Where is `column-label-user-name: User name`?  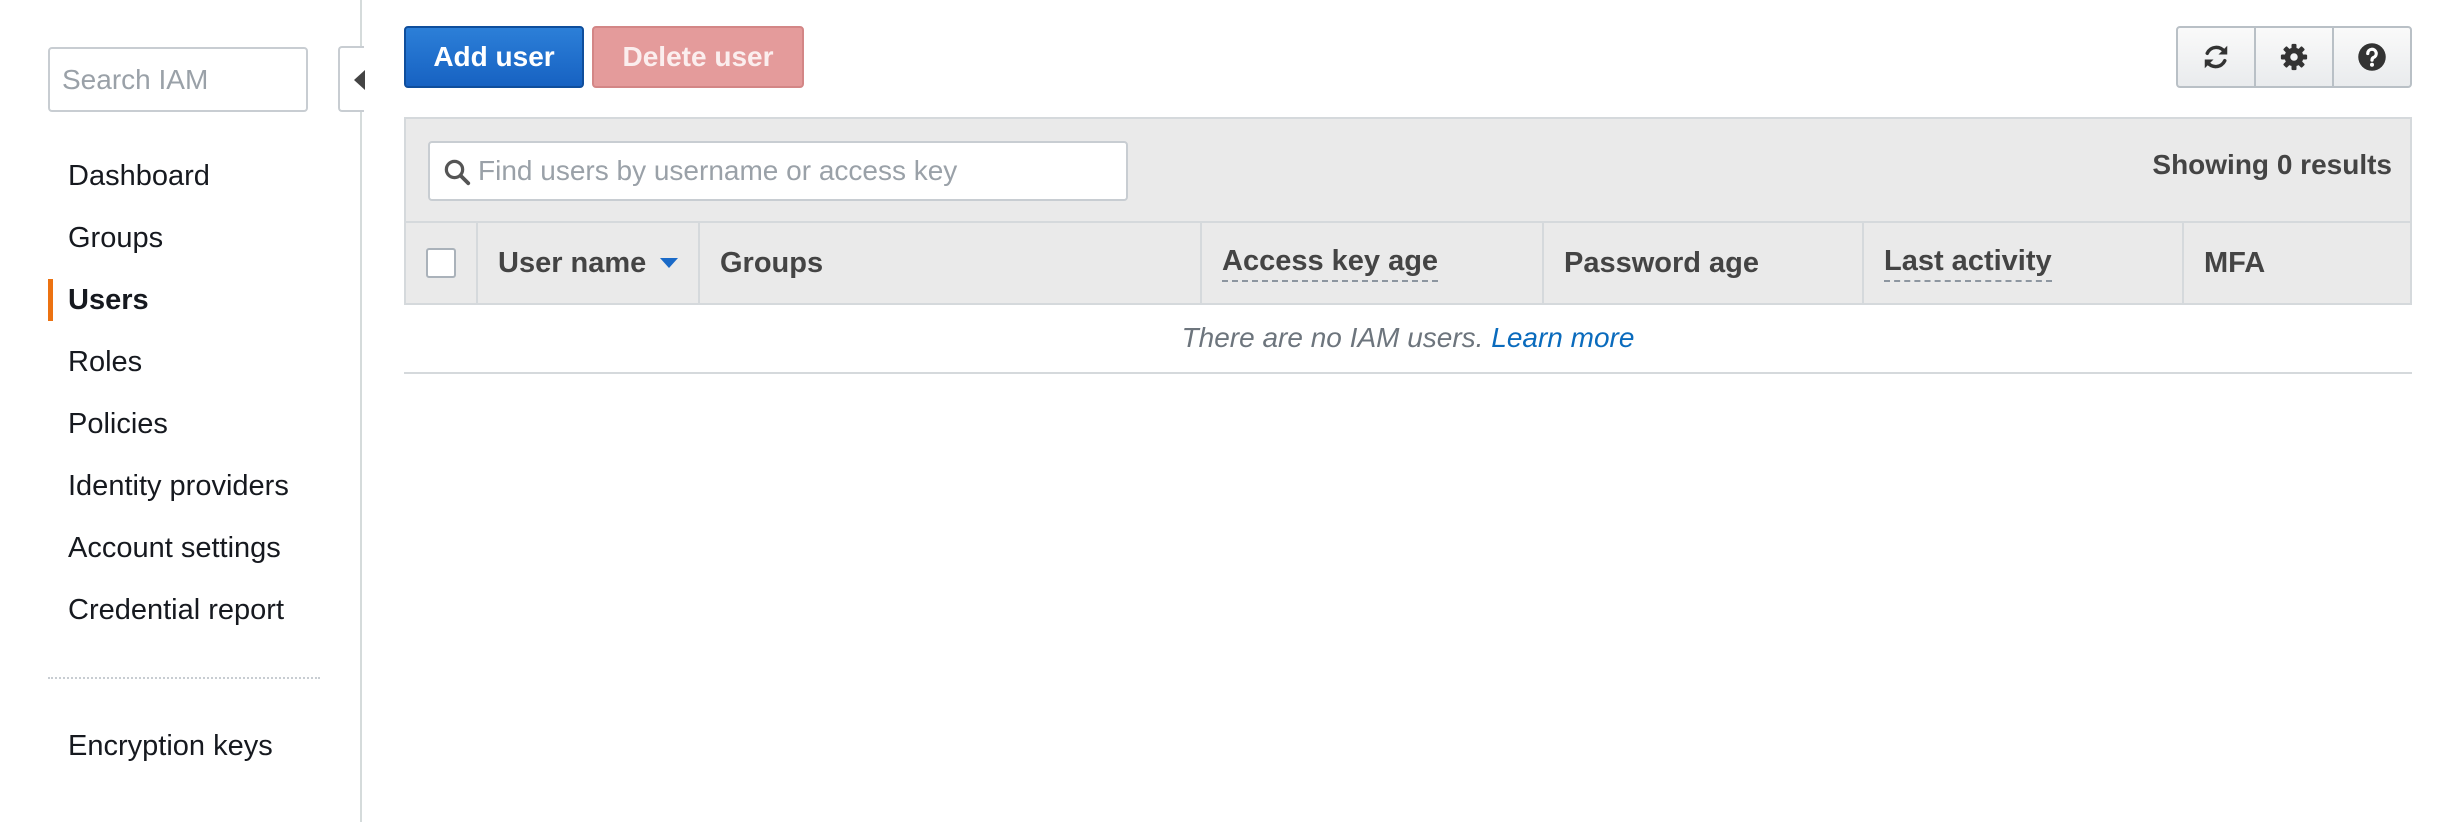 column-label-user-name: User name is located at coordinates (572, 262).